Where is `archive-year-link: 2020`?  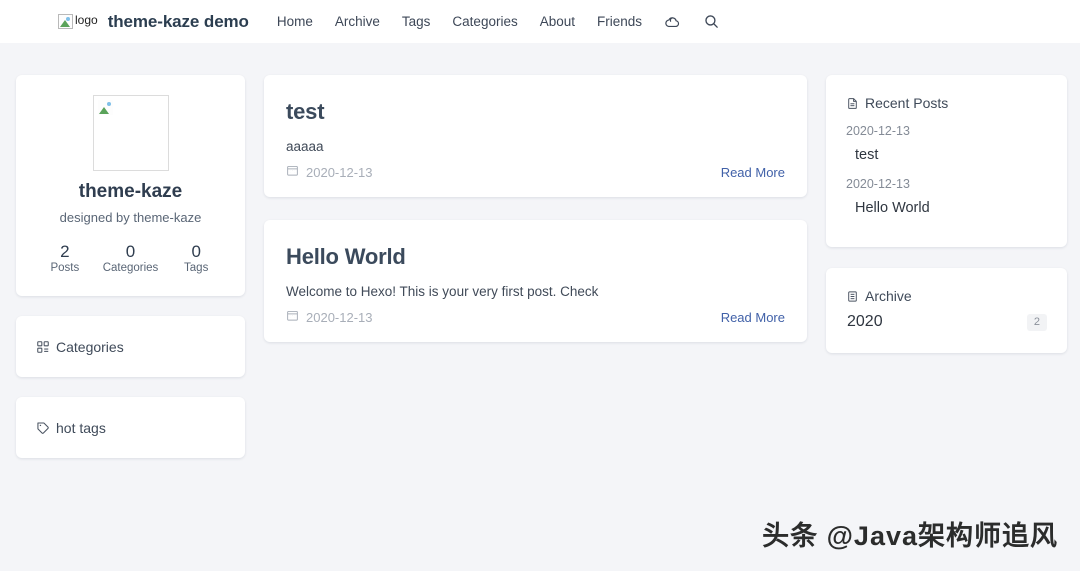
archive-year-link: 2020 is located at coordinates (865, 322).